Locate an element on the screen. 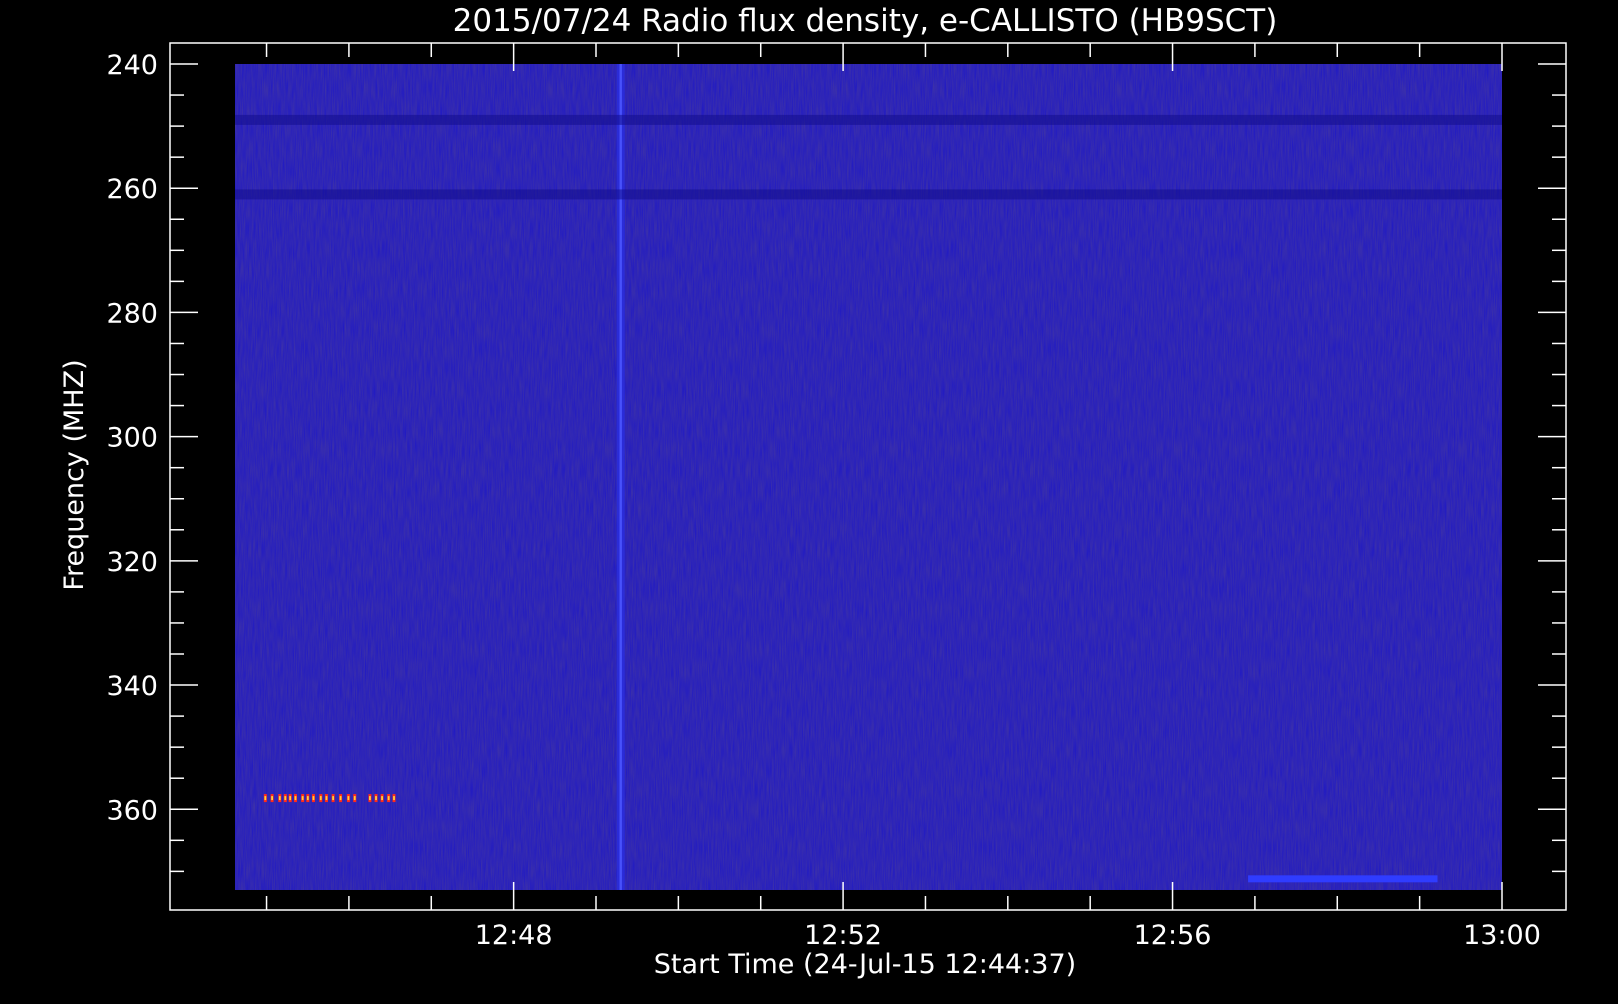 Image resolution: width=1618 pixels, height=1004 pixels. y-tick-label: 300 is located at coordinates (132, 438).